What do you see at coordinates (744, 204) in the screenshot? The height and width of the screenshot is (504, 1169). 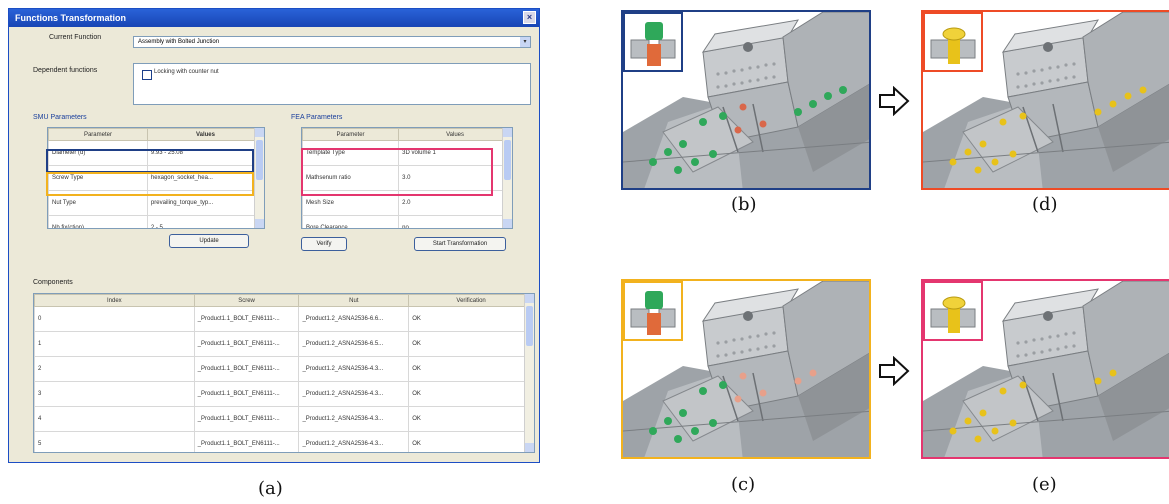 I see `caption-b: (b)` at bounding box center [744, 204].